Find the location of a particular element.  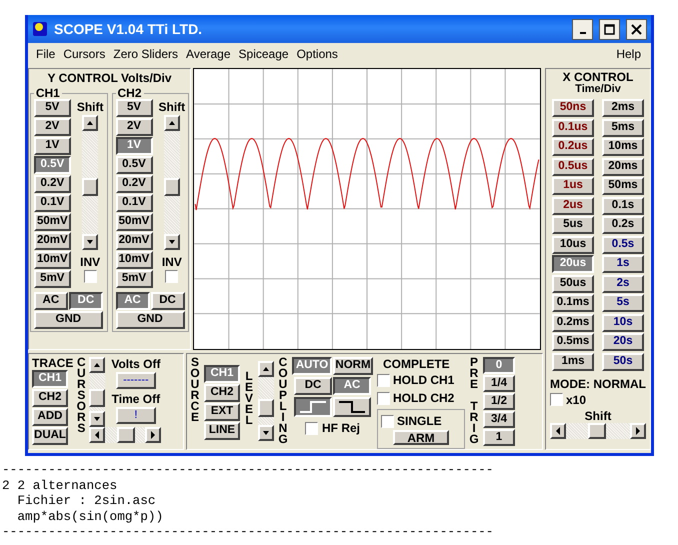

toggle-button: 1V is located at coordinates (52, 146).